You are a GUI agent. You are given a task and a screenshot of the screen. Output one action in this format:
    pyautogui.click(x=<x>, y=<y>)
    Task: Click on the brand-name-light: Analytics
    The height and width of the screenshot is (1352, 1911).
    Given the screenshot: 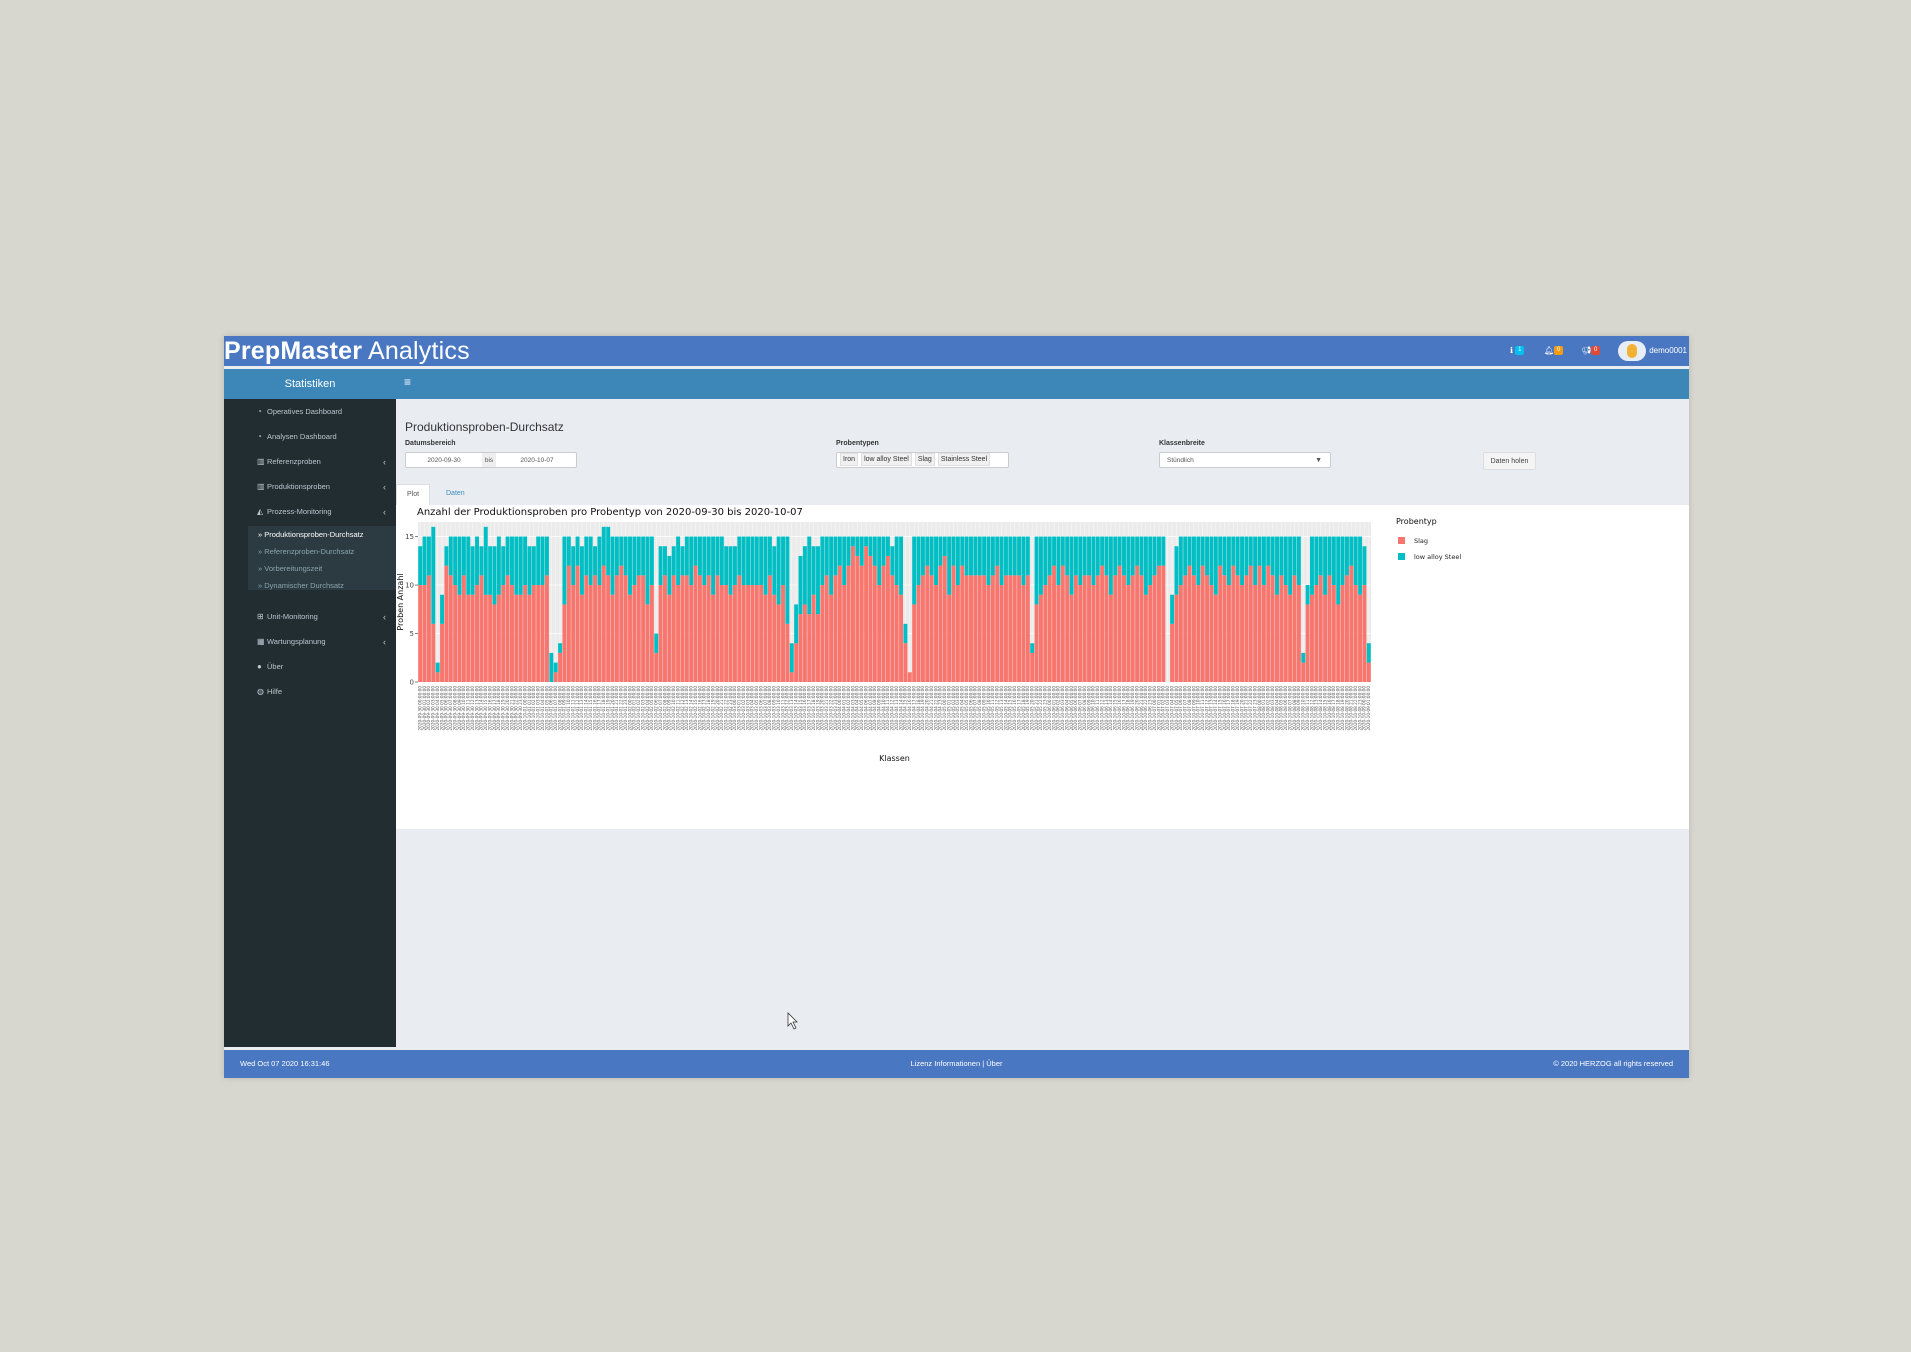 What is the action you would take?
    pyautogui.click(x=416, y=351)
    